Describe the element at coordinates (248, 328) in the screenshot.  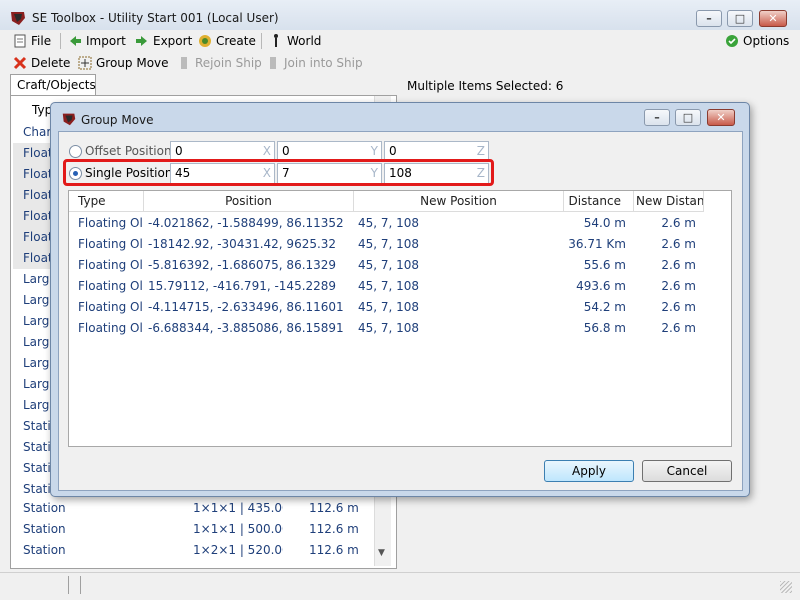
I see `grid-cell-position: -6.688344, -3.885086, 86.15891` at that location.